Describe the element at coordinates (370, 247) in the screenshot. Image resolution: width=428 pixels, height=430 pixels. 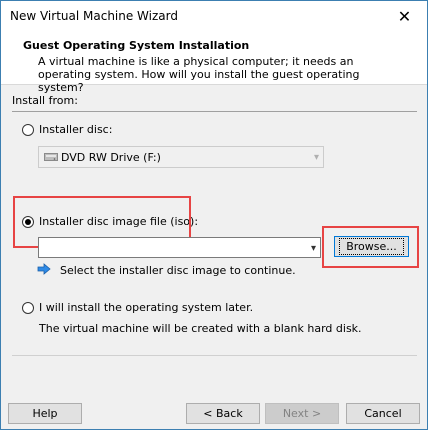
I see `browse-highlight-box` at that location.